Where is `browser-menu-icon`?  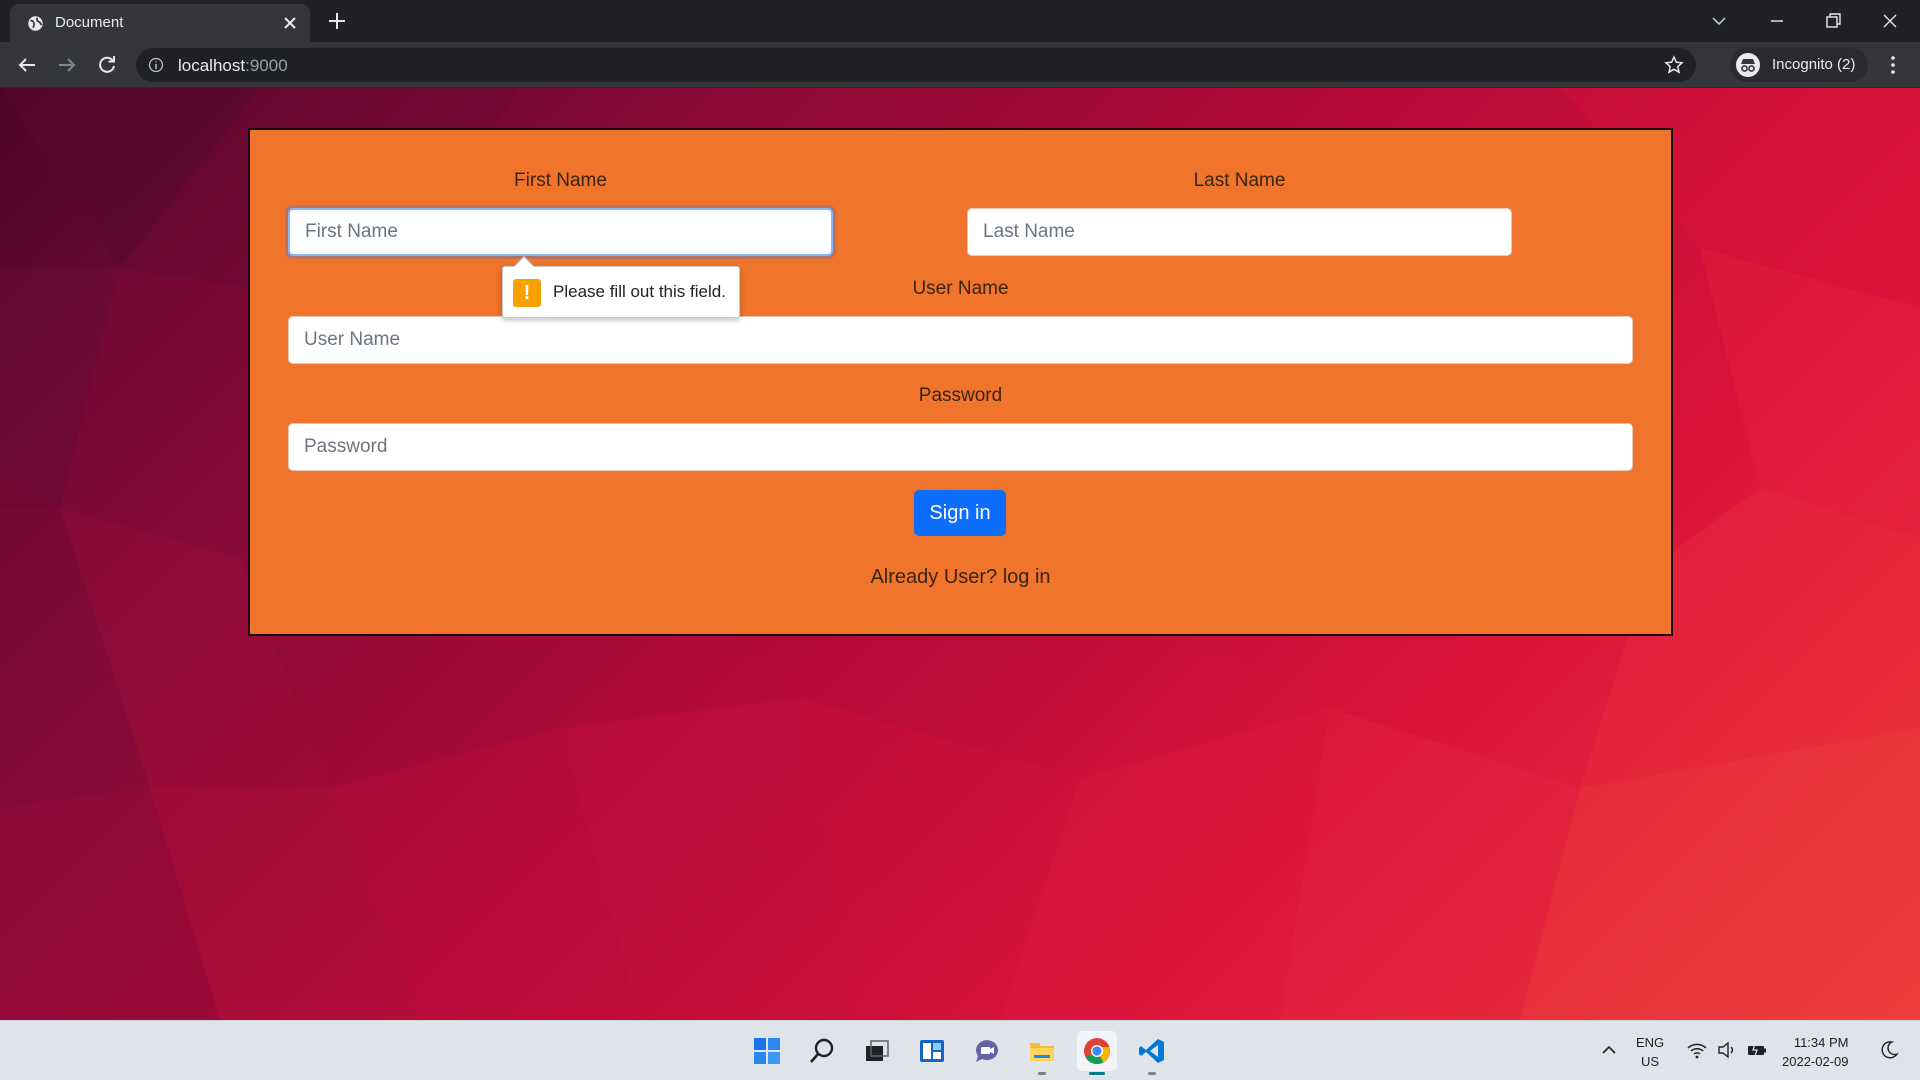
browser-menu-icon is located at coordinates (1893, 65).